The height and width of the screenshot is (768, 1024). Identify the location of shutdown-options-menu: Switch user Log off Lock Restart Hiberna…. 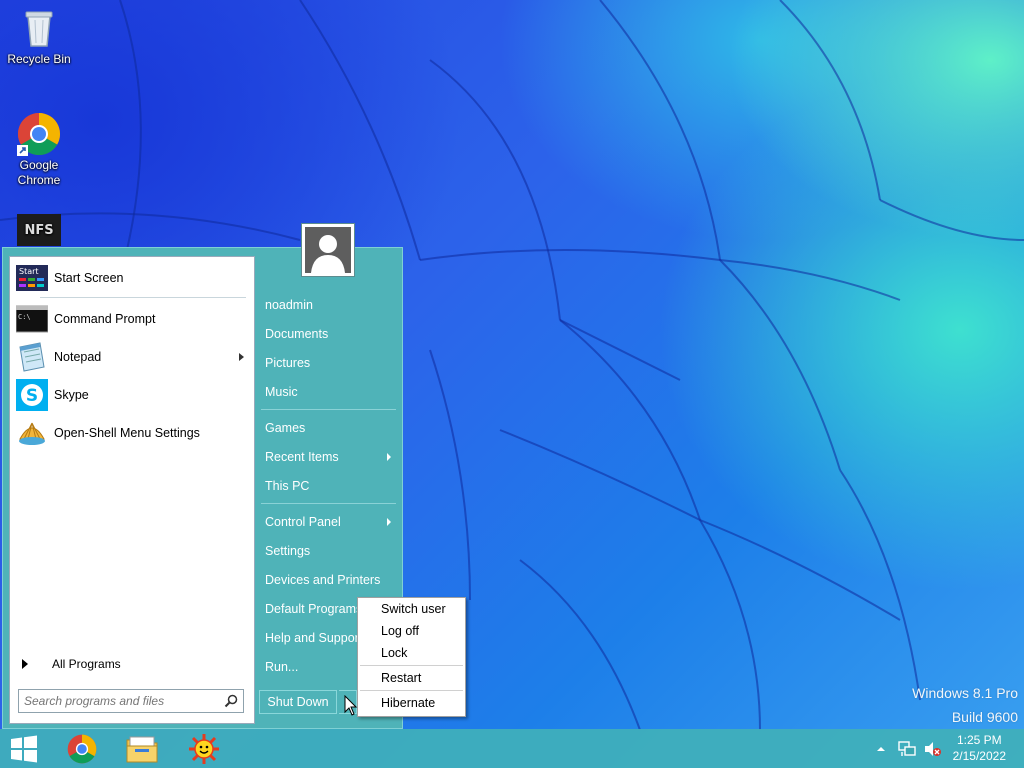
(411, 657).